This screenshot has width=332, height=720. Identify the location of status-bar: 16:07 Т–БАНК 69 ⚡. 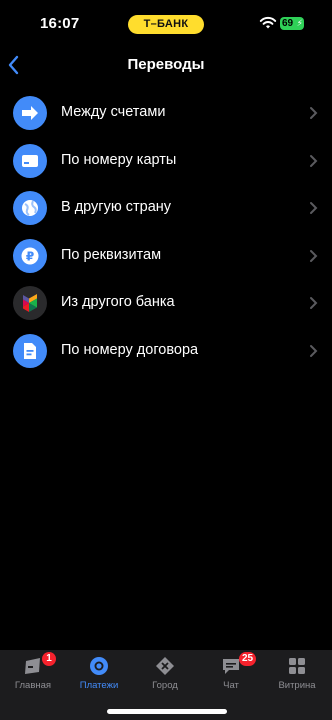
(166, 24).